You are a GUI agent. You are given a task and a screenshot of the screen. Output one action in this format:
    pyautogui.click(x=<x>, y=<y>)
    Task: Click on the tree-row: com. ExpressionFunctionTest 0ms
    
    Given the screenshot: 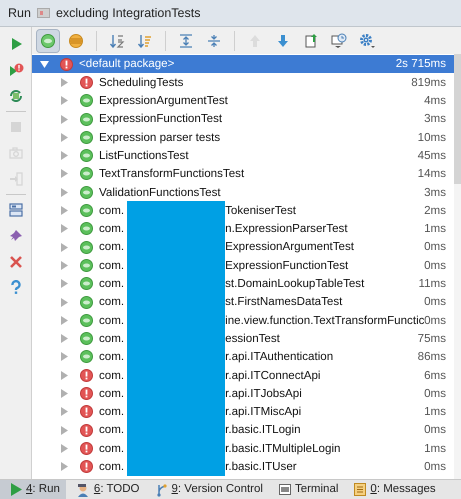 What is the action you would take?
    pyautogui.click(x=243, y=265)
    